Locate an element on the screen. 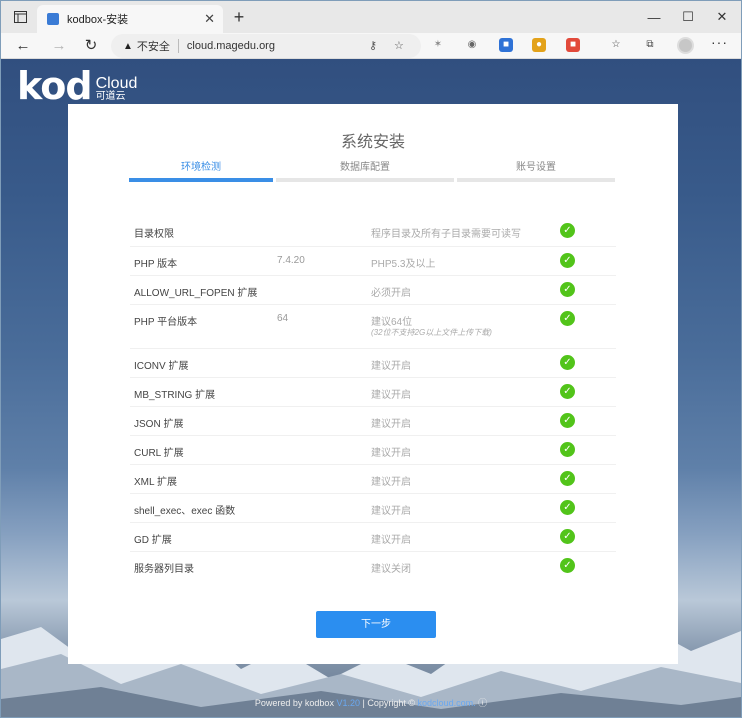 This screenshot has width=742, height=718. next-step-button: 下一步 is located at coordinates (376, 624).